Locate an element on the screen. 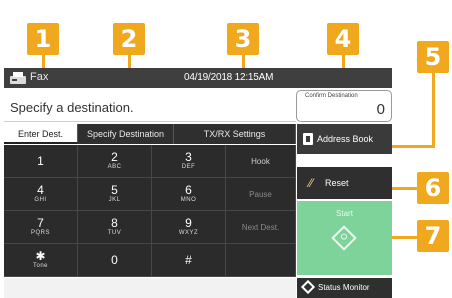 This screenshot has height=298, width=452. key-letters: MNO is located at coordinates (188, 200).